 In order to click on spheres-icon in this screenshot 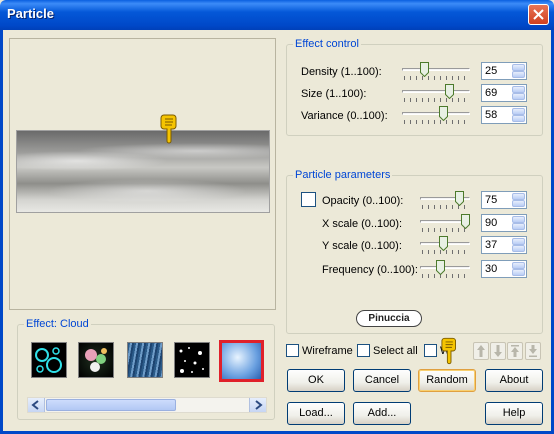, I will do `click(96, 360)`.